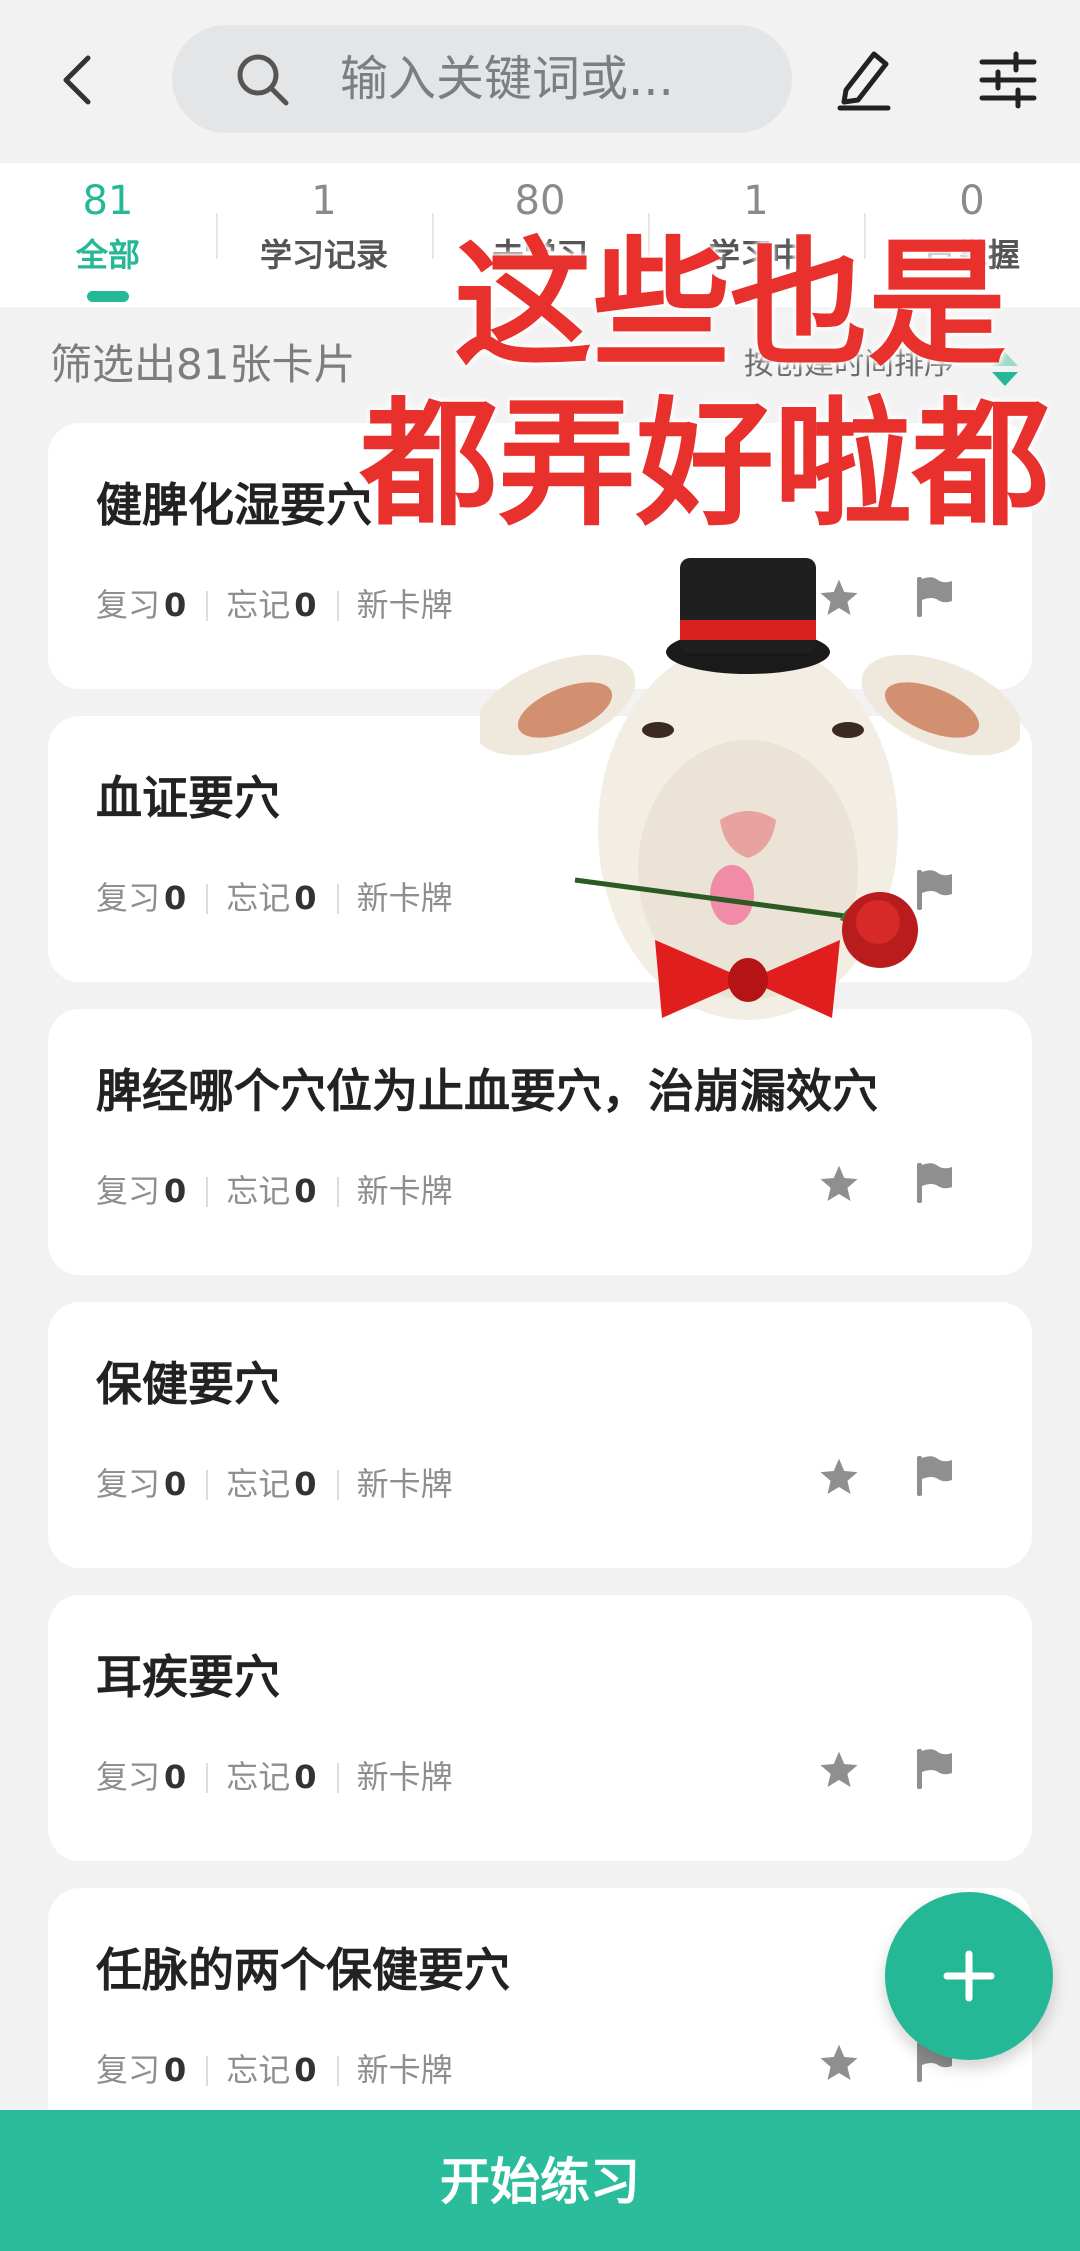 This screenshot has width=1080, height=2251. Describe the element at coordinates (188, 798) in the screenshot. I see `card-title: 血证要穴` at that location.